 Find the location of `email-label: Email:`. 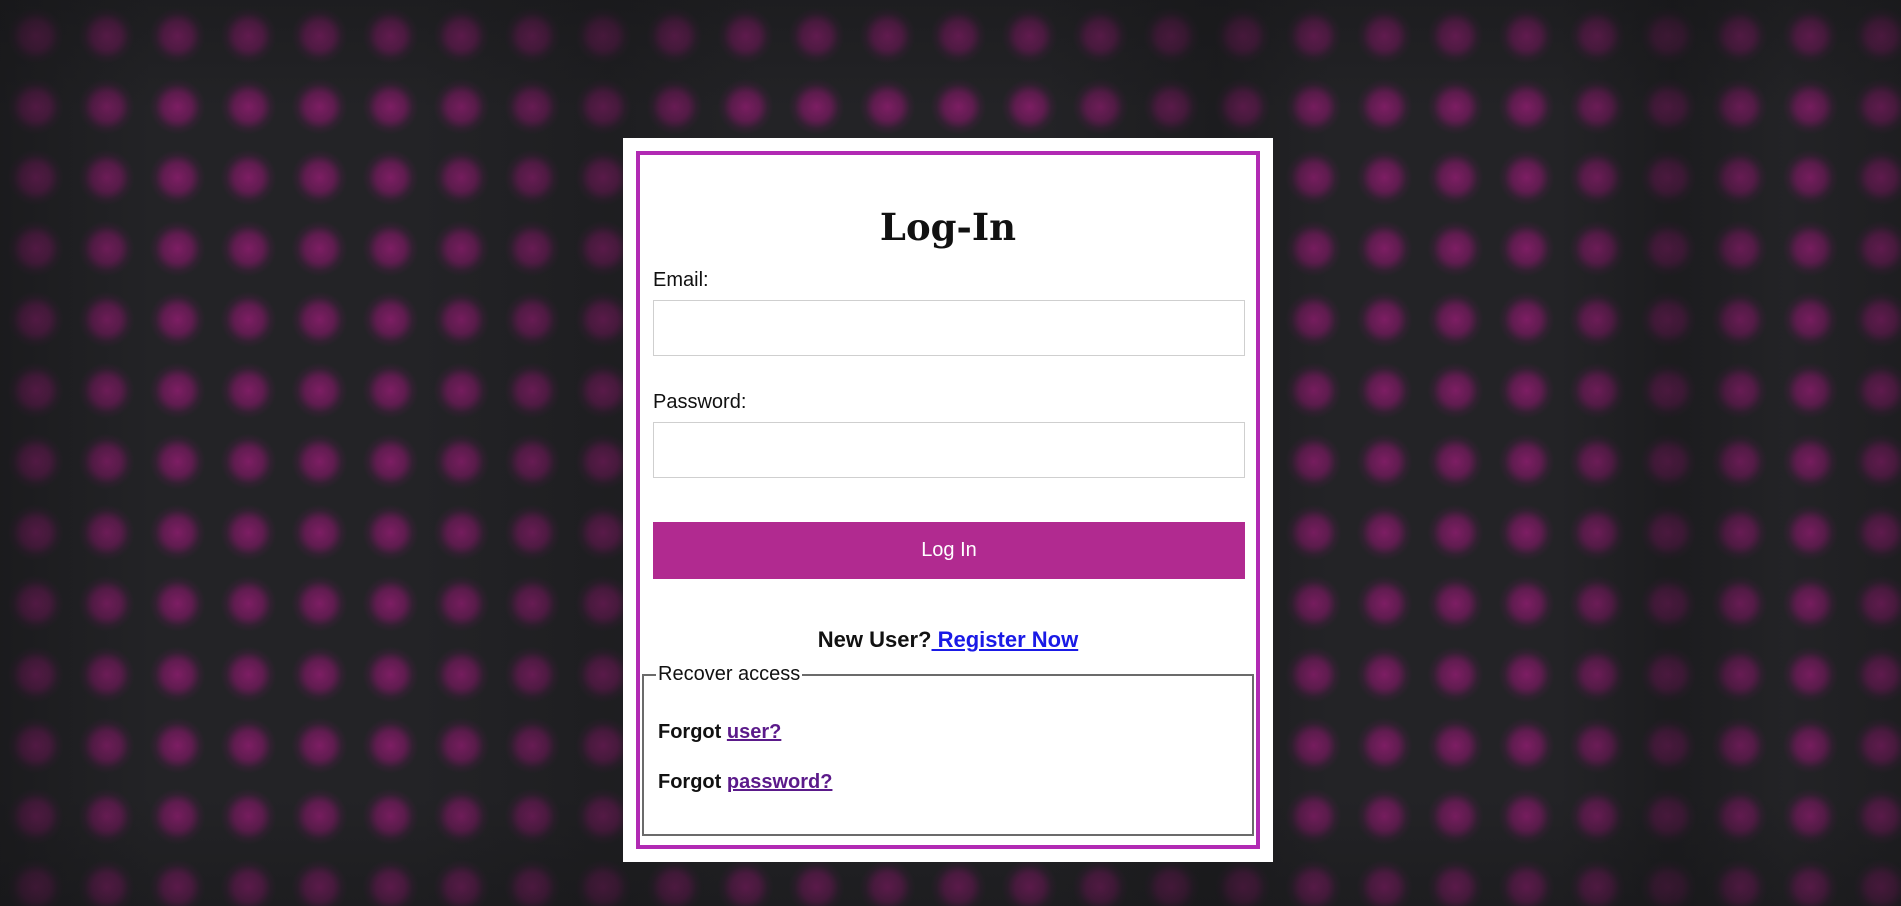

email-label: Email: is located at coordinates (681, 280).